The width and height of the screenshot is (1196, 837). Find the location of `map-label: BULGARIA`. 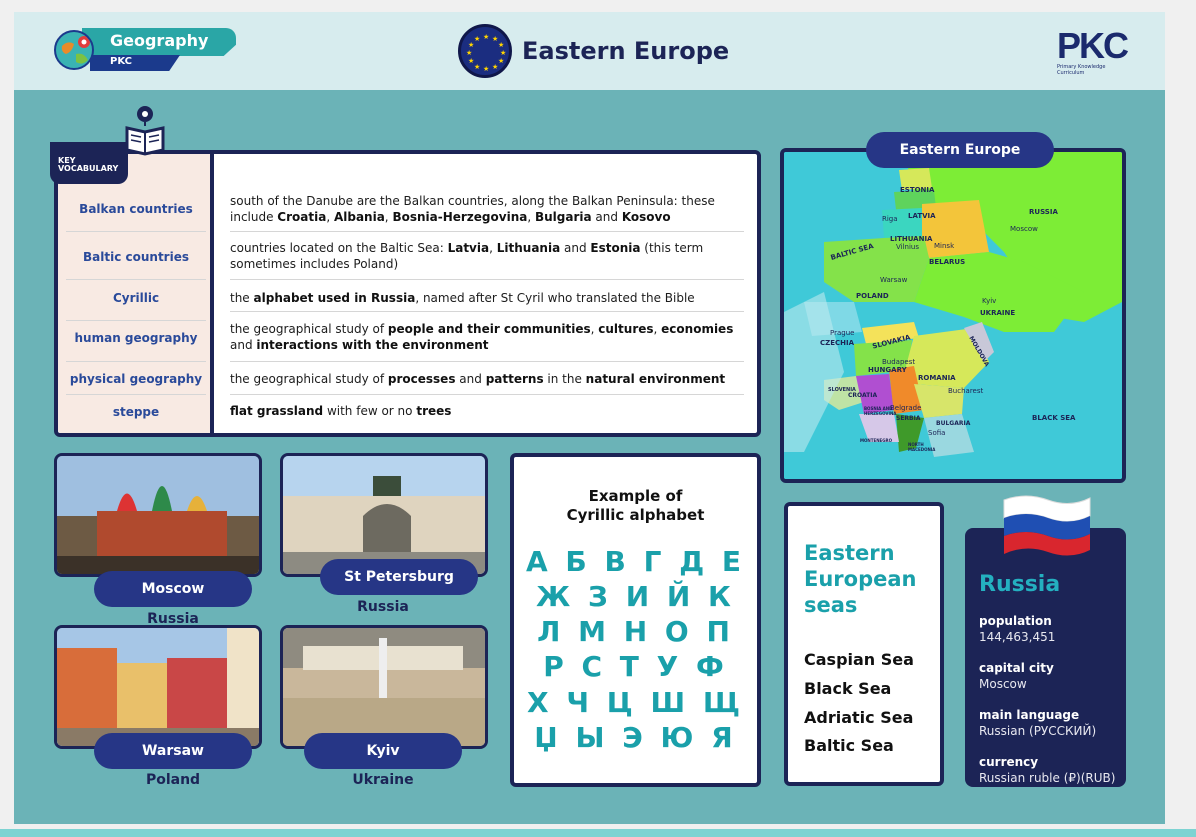

map-label: BULGARIA is located at coordinates (953, 423).